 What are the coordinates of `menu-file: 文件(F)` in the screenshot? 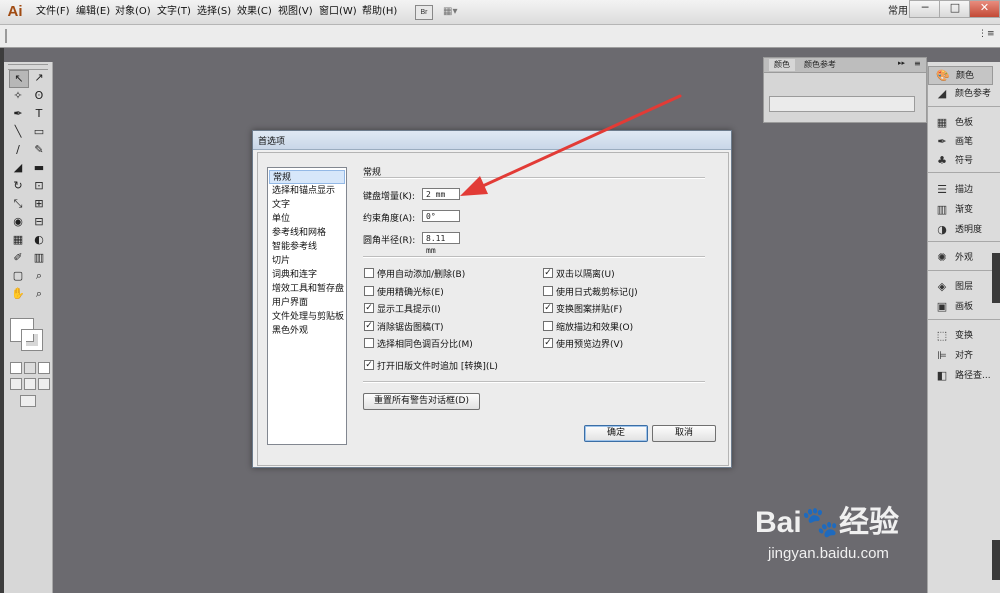 It's located at (53, 12).